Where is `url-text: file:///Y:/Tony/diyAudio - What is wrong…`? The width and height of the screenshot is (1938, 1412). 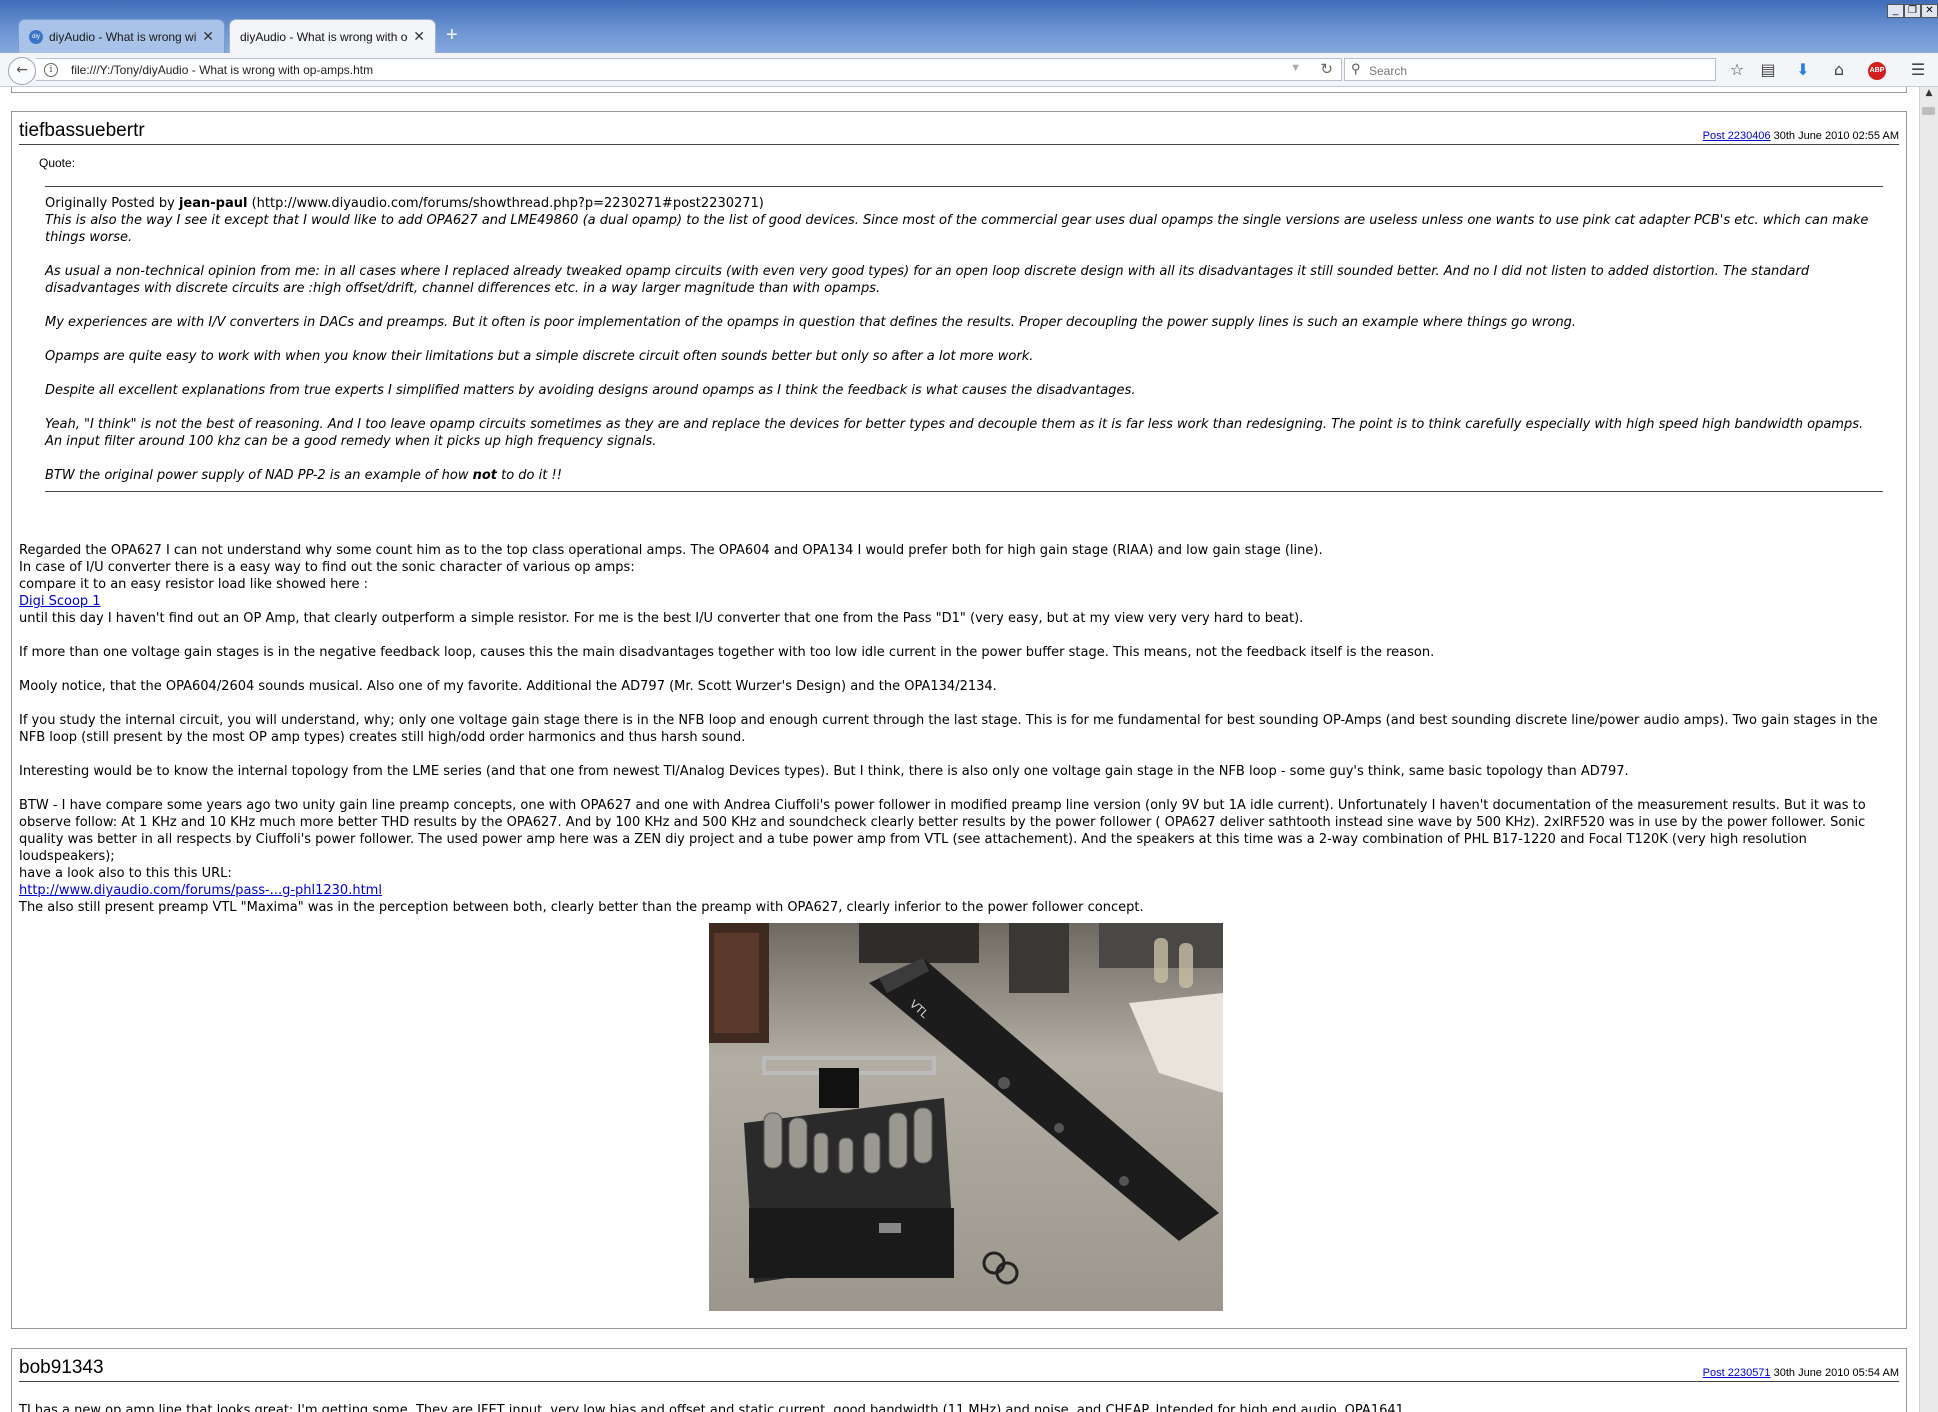
url-text: file:///Y:/Tony/diyAudio - What is wrong… is located at coordinates (222, 70).